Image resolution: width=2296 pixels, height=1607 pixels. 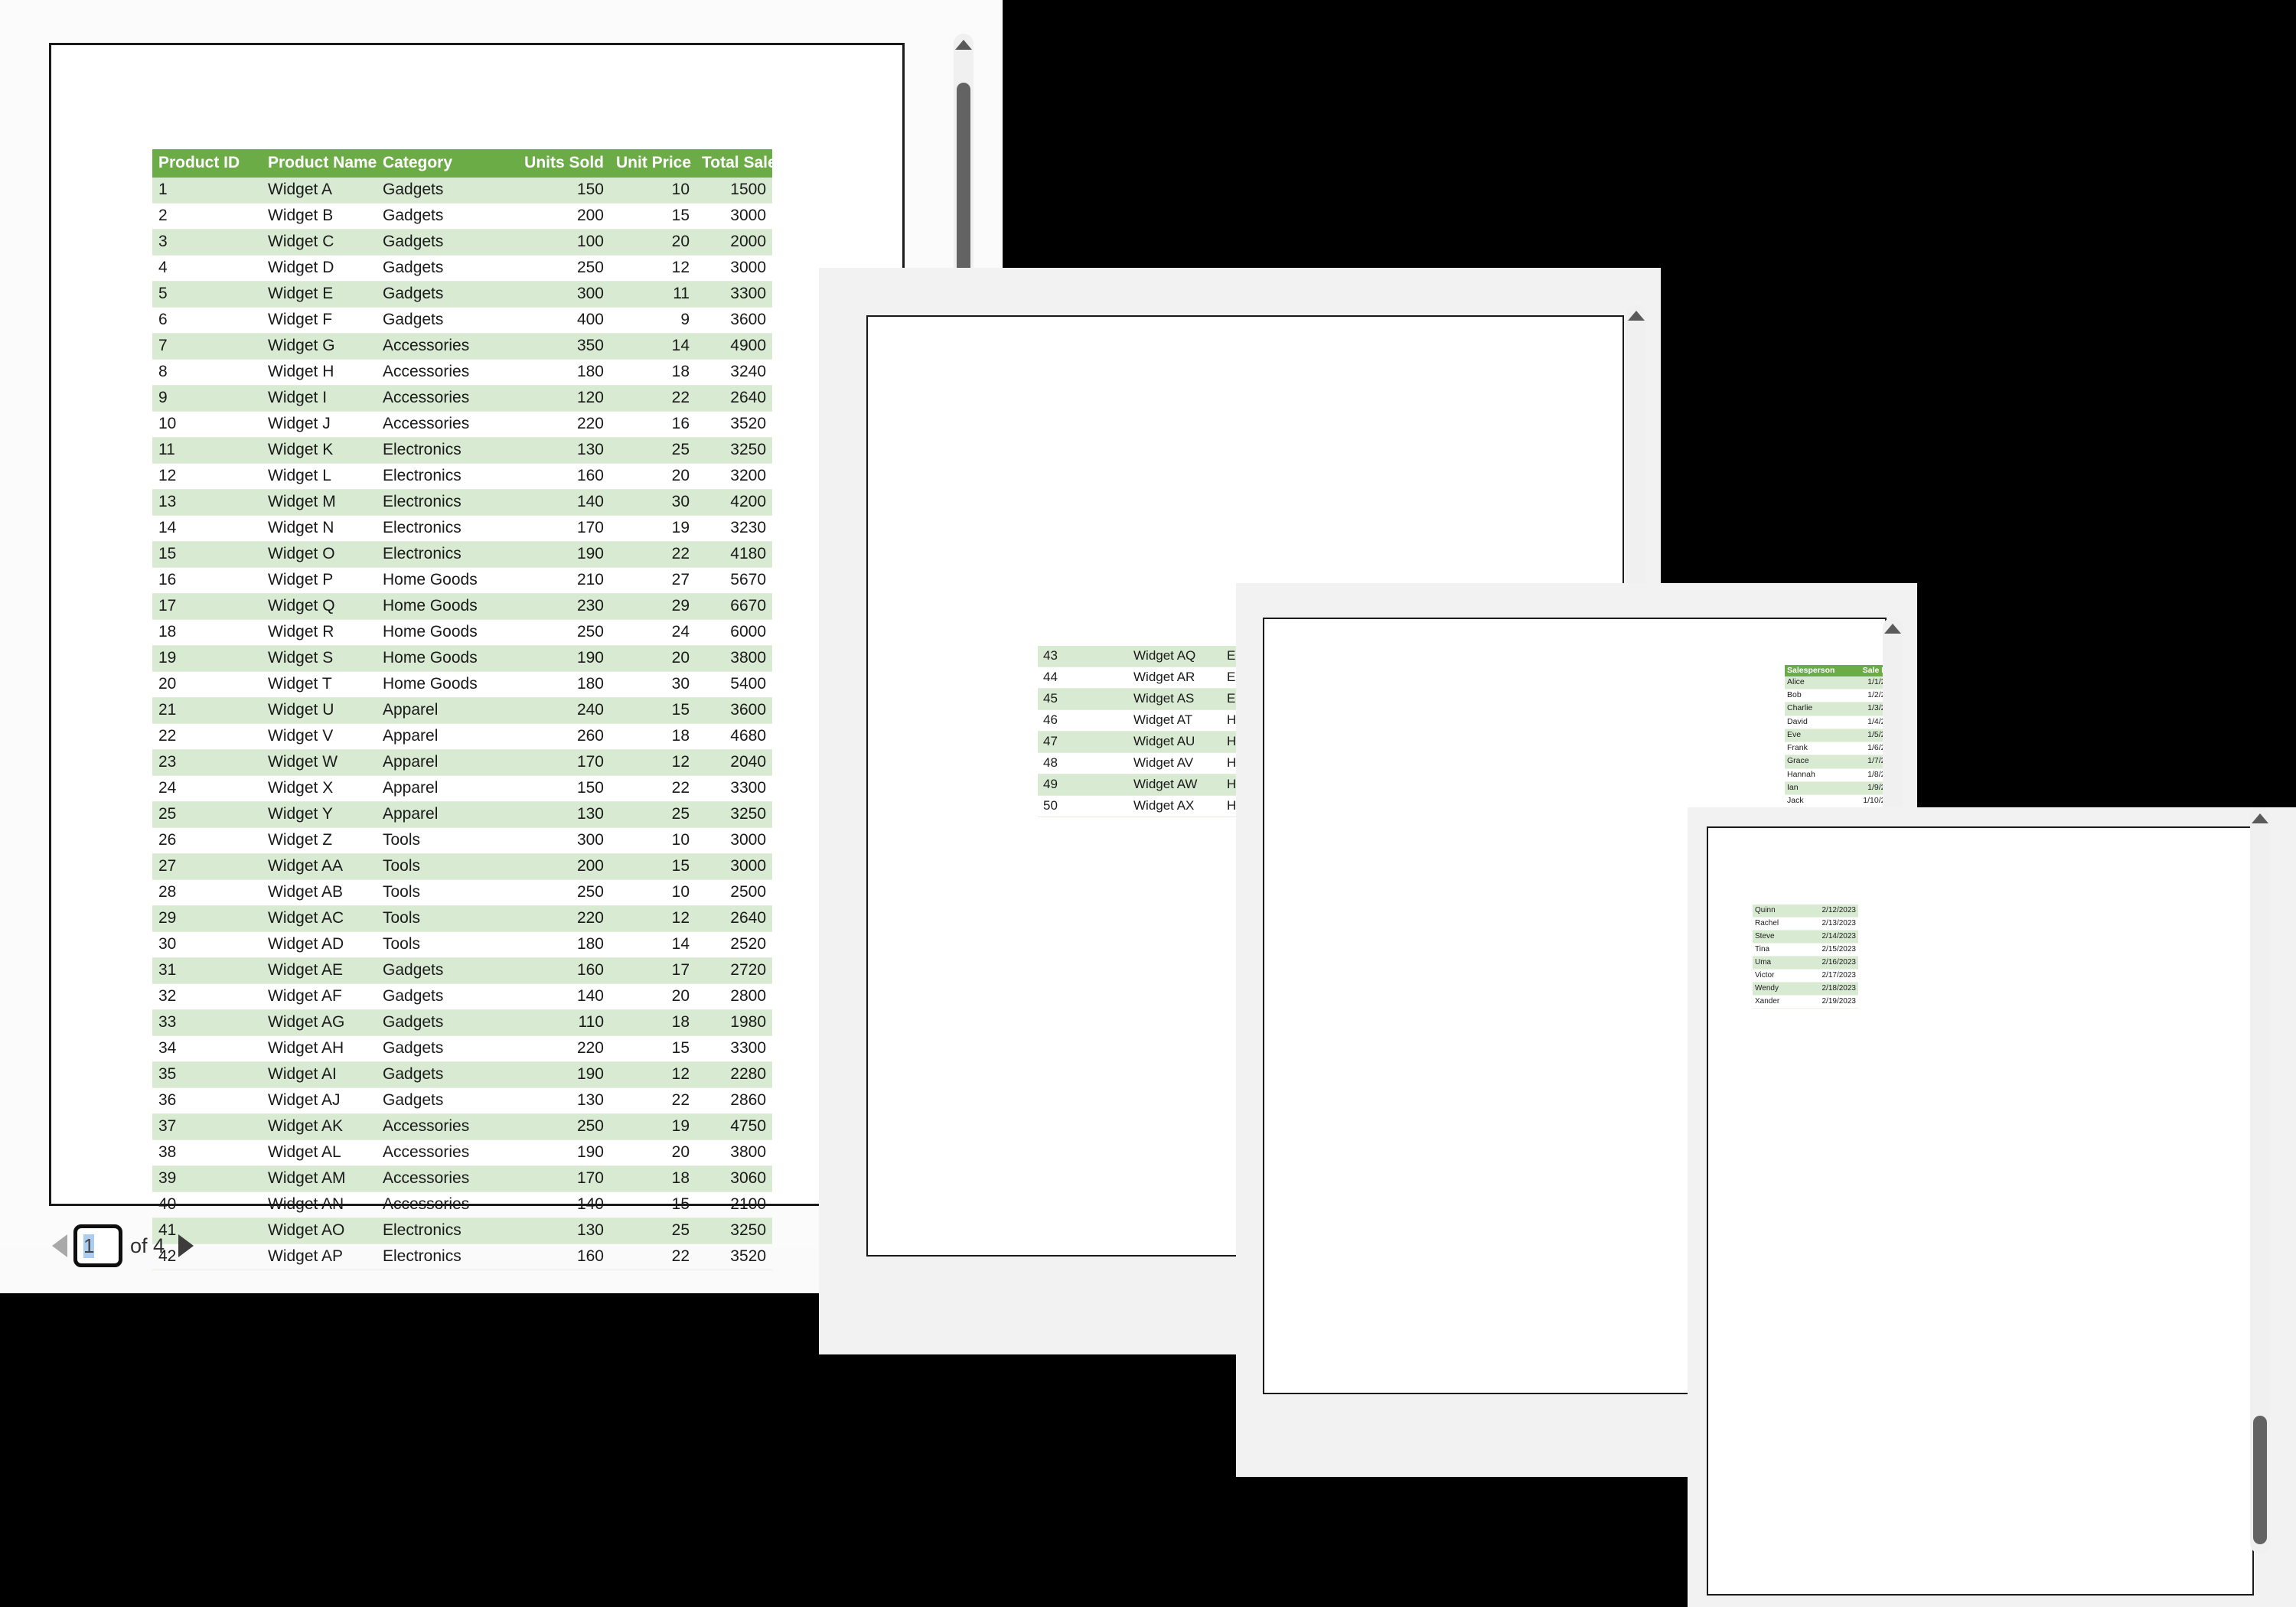 I want to click on table-cell: 19, so click(x=653, y=1126).